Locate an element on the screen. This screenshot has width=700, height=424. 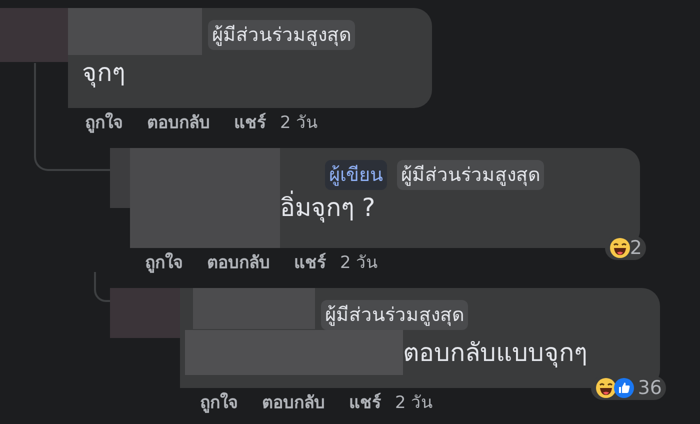
reaction-summary: 2 is located at coordinates (625, 248).